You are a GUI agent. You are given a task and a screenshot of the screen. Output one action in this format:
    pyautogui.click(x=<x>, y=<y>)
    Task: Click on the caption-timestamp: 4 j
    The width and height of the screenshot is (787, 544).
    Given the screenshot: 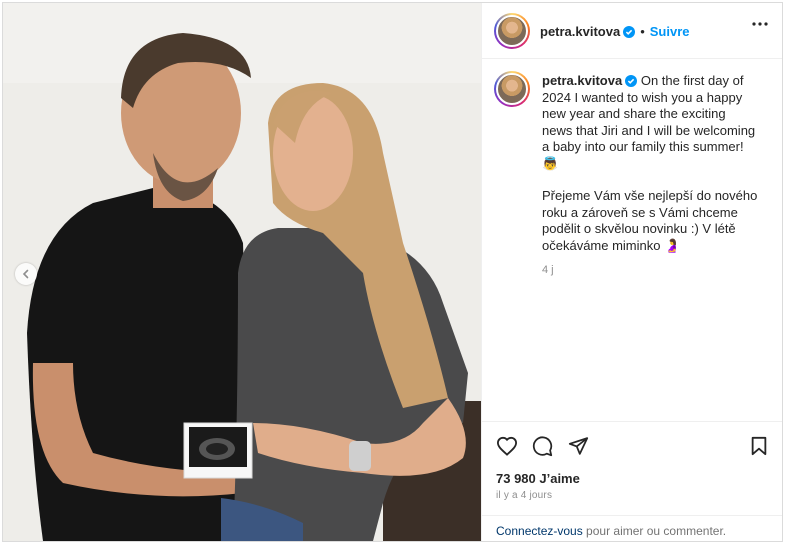 What is the action you would take?
    pyautogui.click(x=650, y=270)
    